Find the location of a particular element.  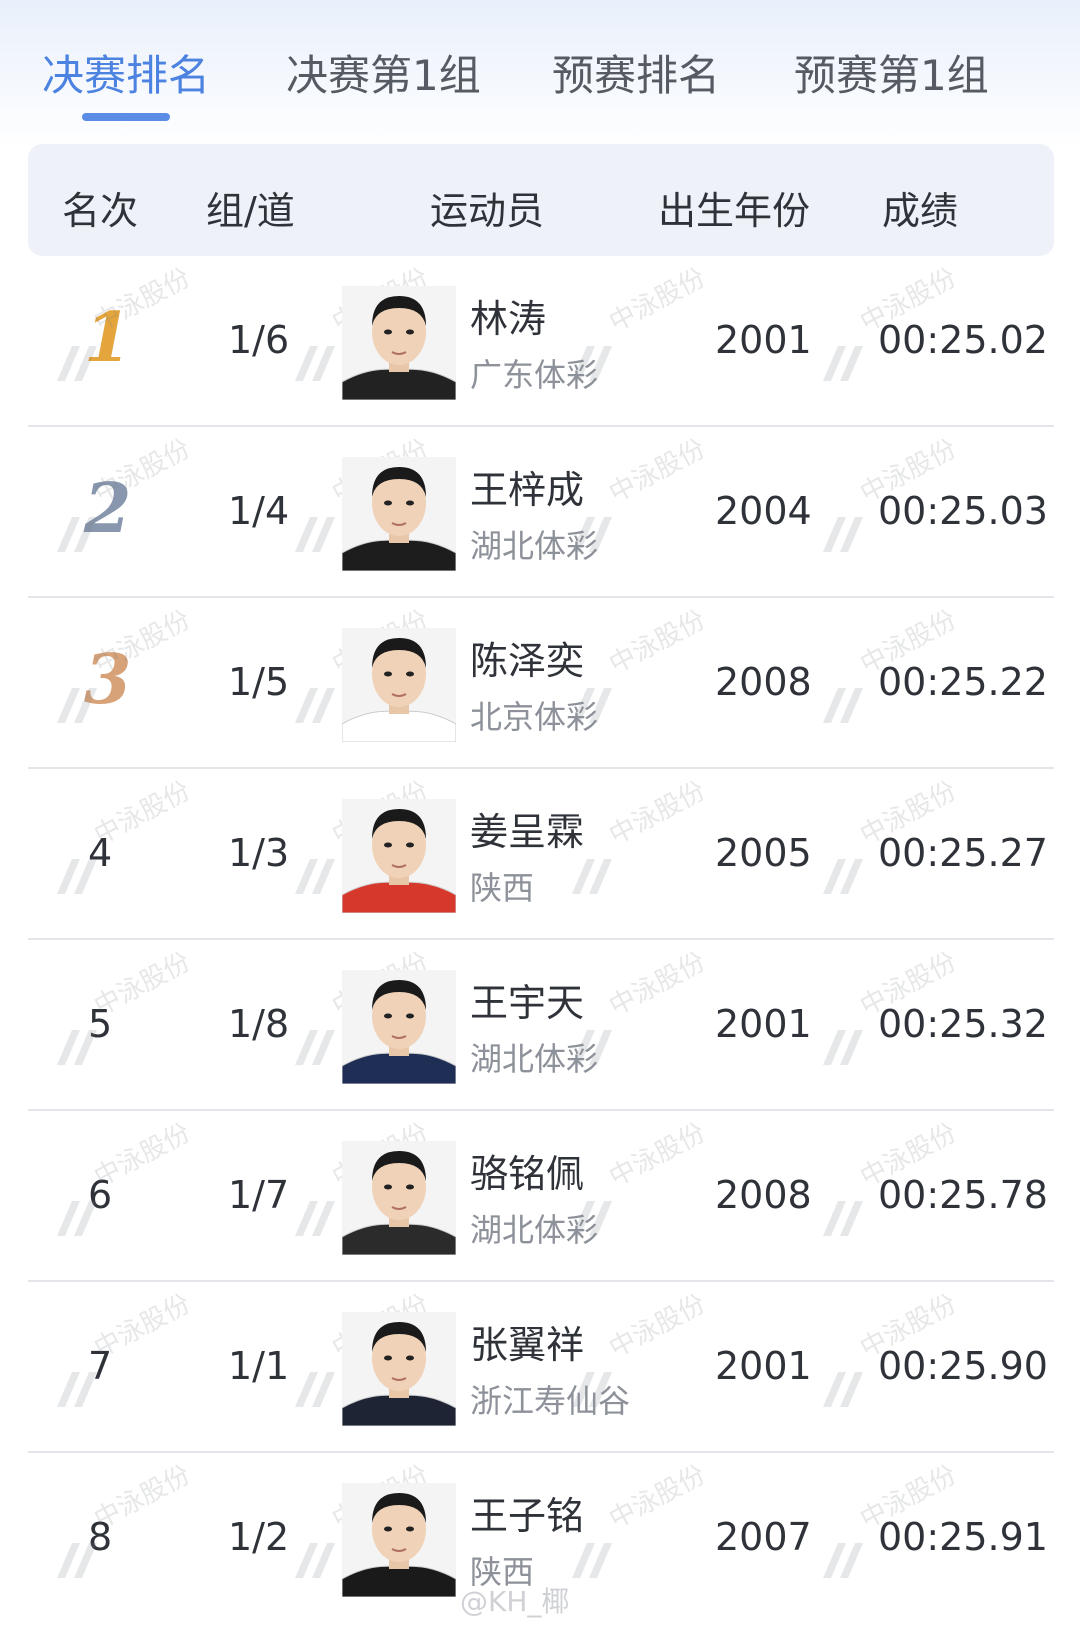

athlete-name: 王子铭 is located at coordinates (527, 1516).